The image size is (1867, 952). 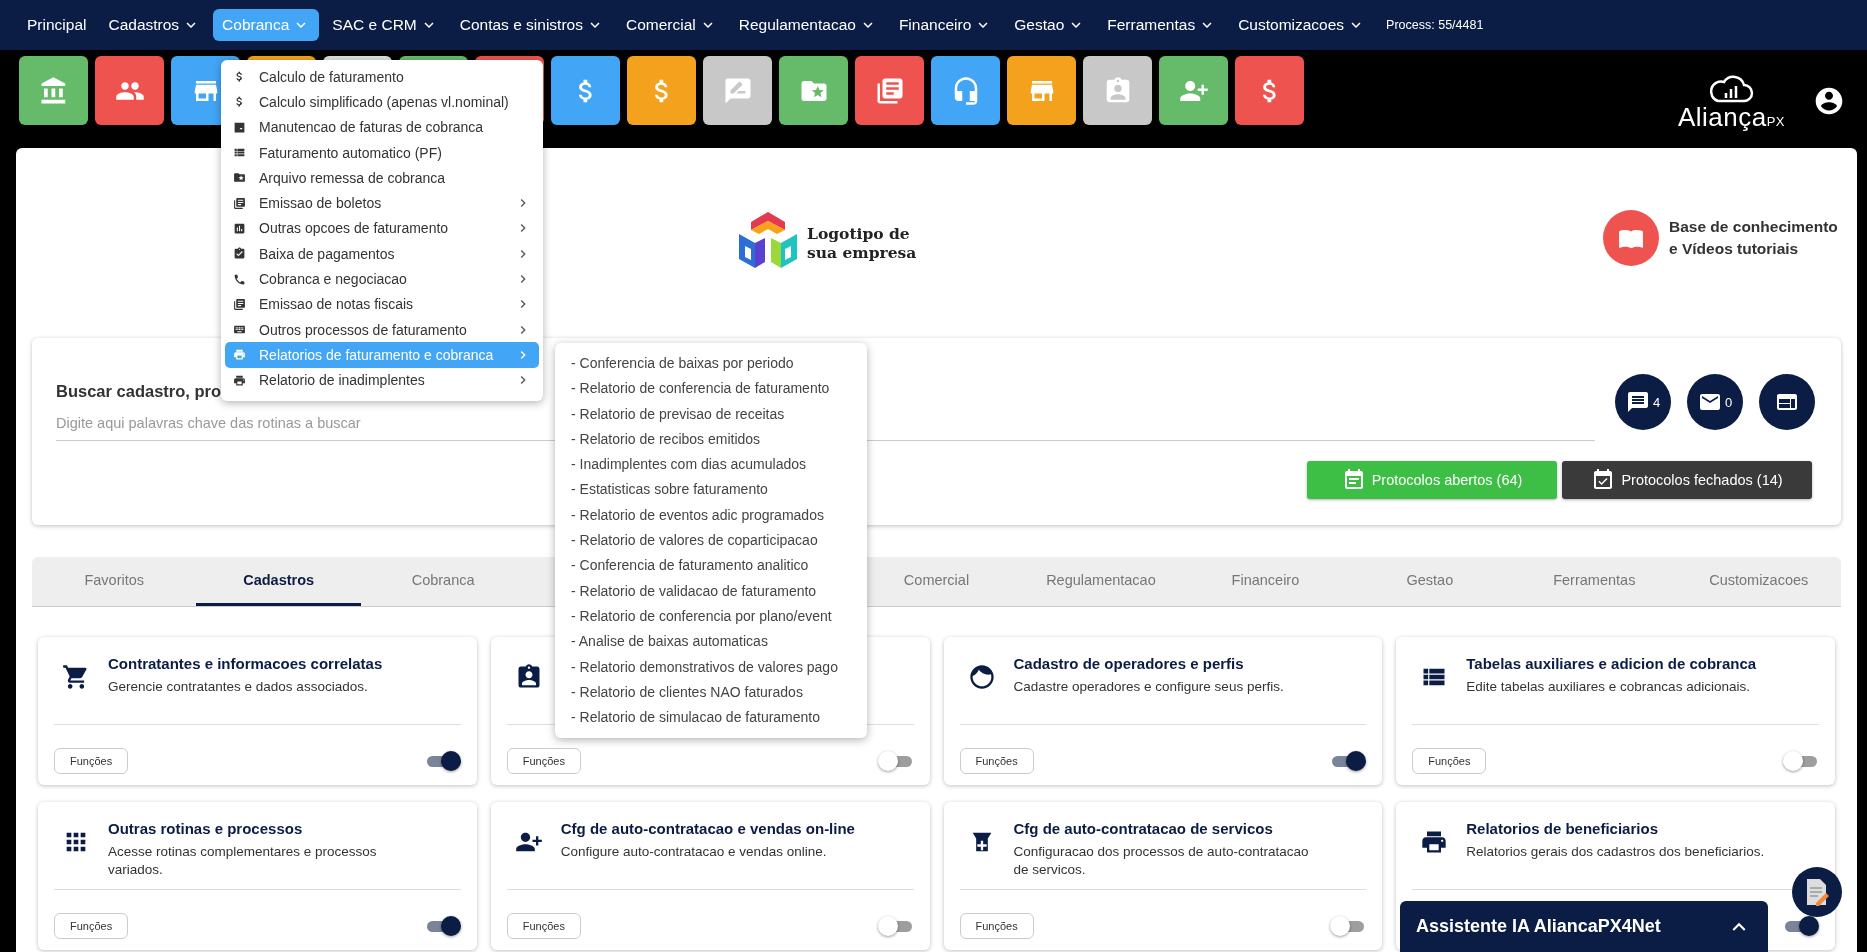 I want to click on nav-menu-item: Comercial, so click(x=671, y=25).